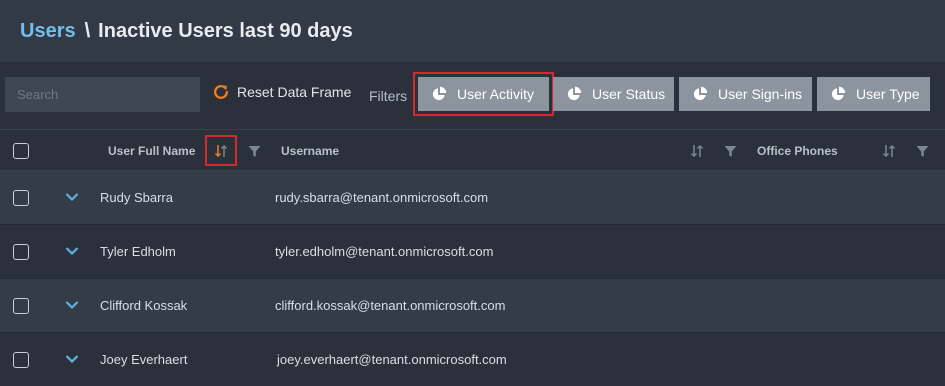 The image size is (945, 386). I want to click on user-full-name-cell: Rudy Sbarra, so click(136, 197).